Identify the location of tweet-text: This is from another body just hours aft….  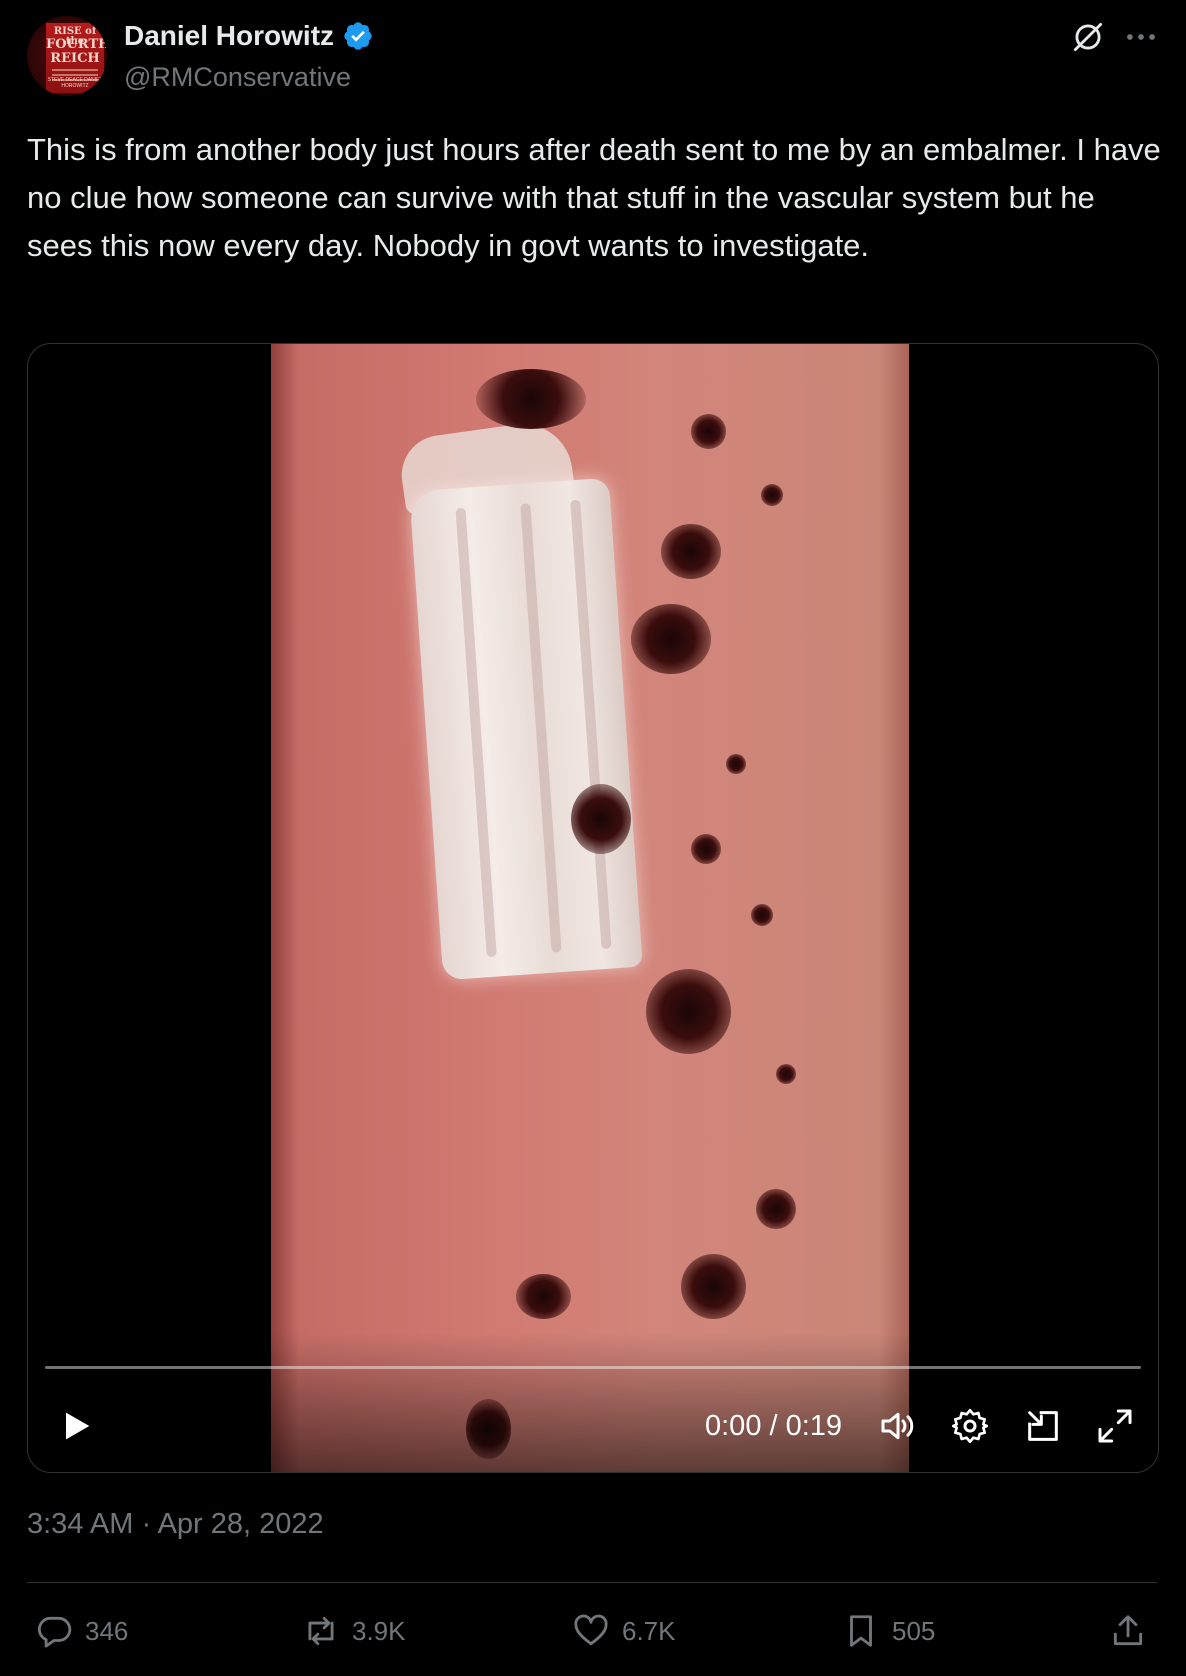
(594, 197).